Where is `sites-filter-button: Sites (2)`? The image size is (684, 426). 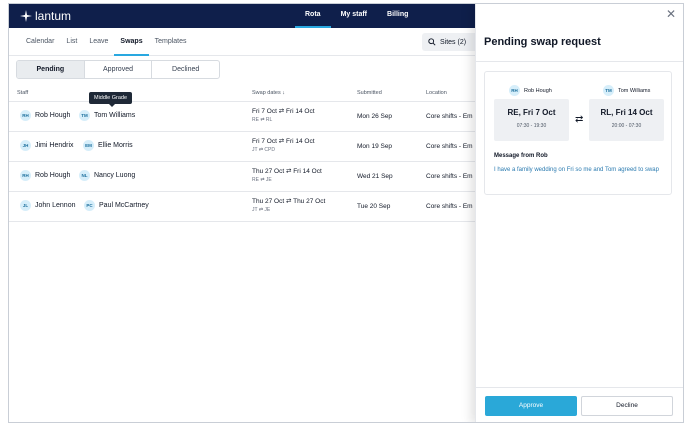 sites-filter-button: Sites (2) is located at coordinates (452, 42).